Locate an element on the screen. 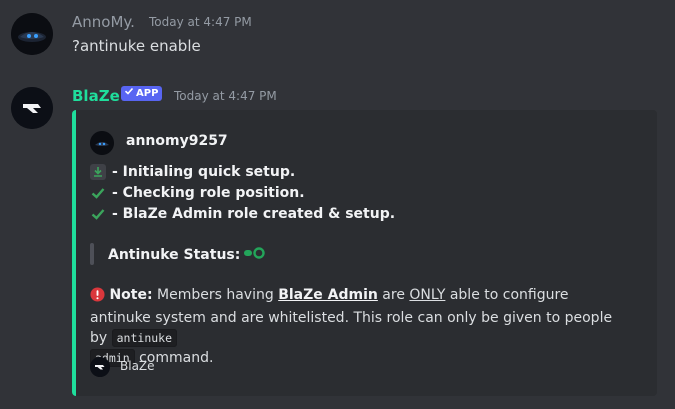  author-name: BlaZe is located at coordinates (96, 96).